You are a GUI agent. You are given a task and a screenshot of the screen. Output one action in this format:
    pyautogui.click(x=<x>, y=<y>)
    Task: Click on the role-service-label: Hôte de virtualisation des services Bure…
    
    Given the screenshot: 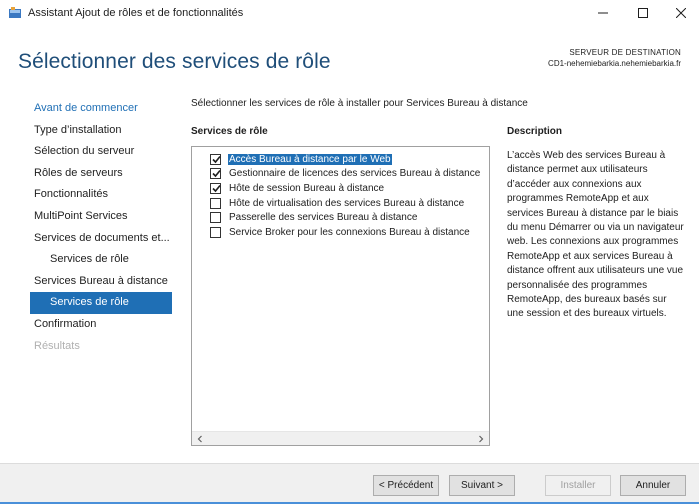 What is the action you would take?
    pyautogui.click(x=347, y=203)
    